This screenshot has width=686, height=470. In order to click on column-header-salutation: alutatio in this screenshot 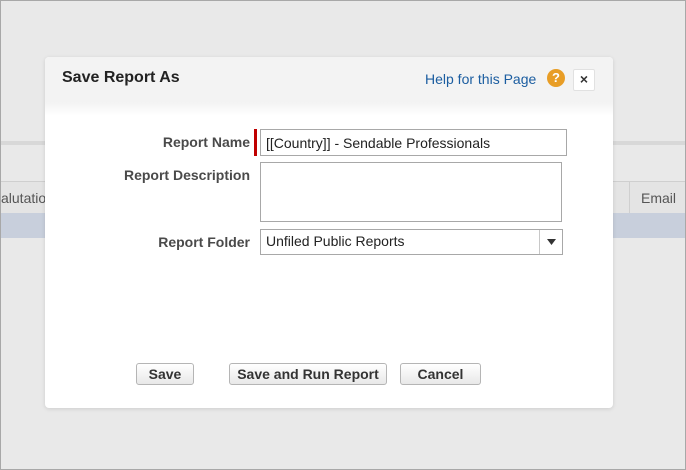, I will do `click(24, 198)`.